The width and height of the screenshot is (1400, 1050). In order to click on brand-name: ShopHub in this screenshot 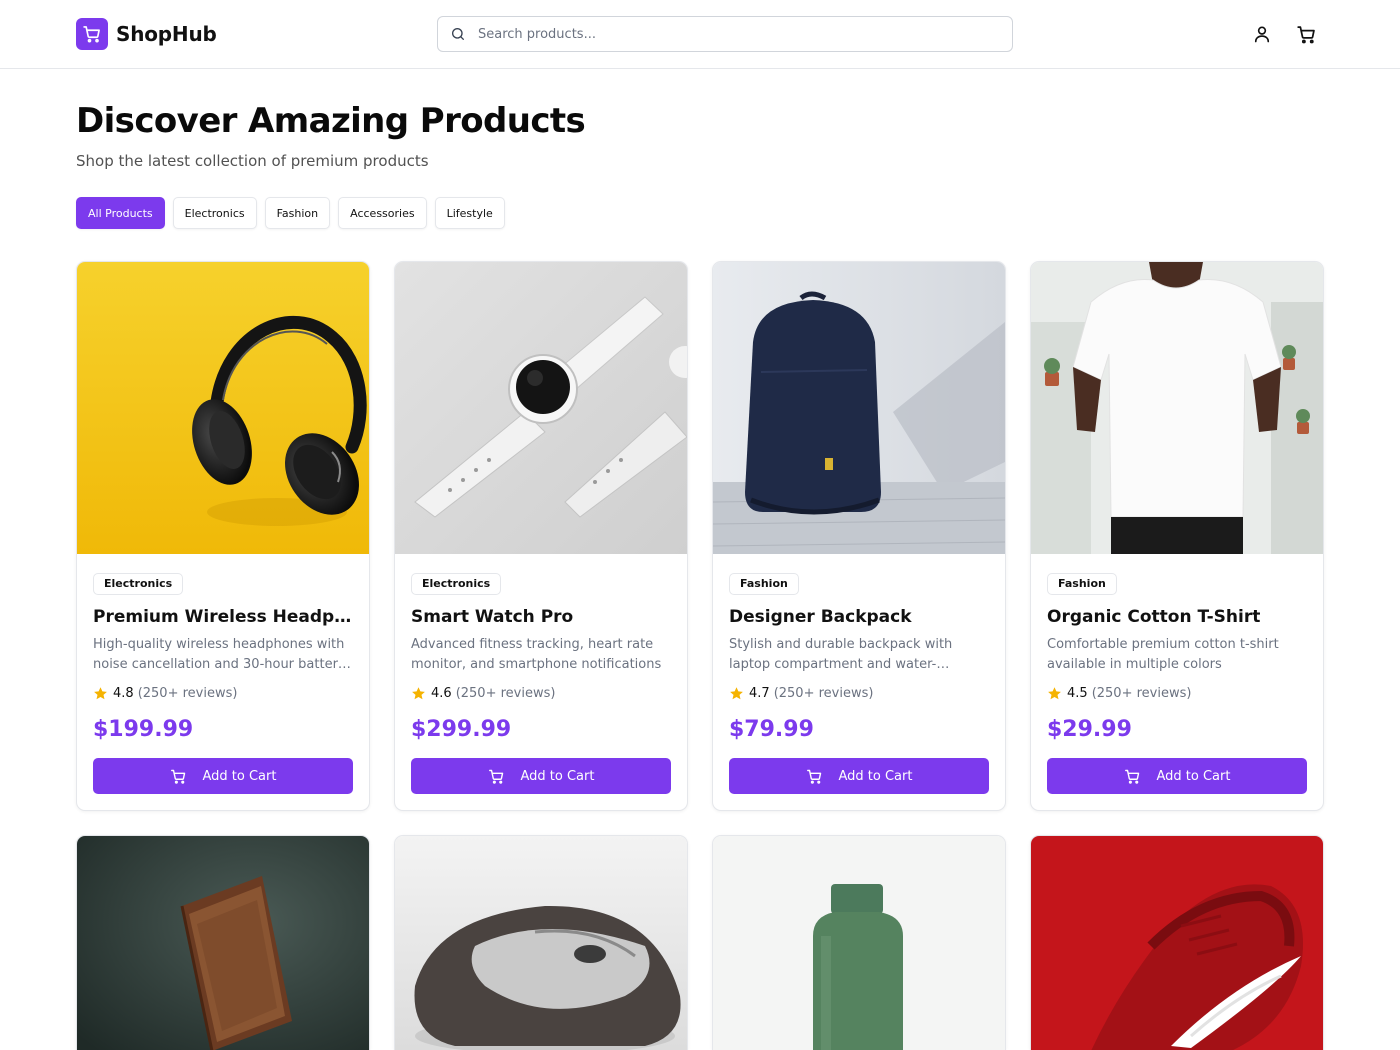, I will do `click(166, 34)`.